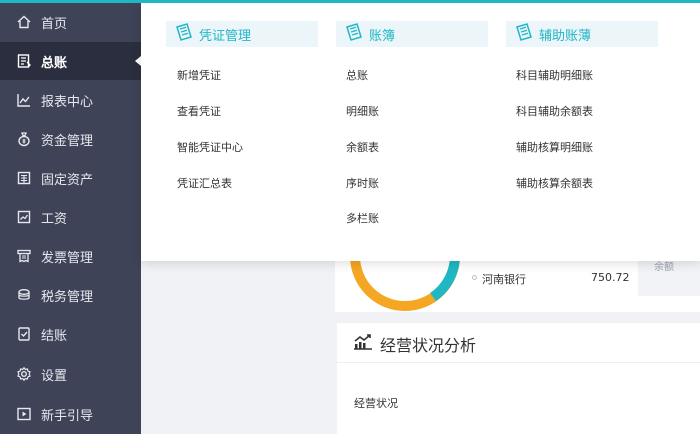 The width and height of the screenshot is (700, 434). What do you see at coordinates (412, 34) in the screenshot?
I see `ledger-books-header: 账簿` at bounding box center [412, 34].